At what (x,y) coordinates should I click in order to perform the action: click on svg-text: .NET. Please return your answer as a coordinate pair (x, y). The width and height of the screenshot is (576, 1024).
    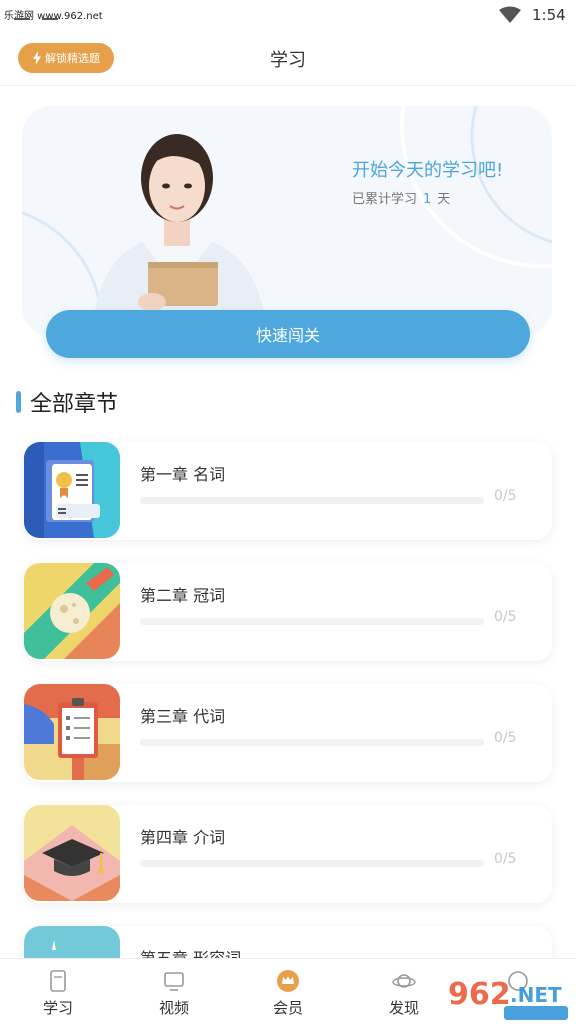
    Looking at the image, I should click on (536, 995).